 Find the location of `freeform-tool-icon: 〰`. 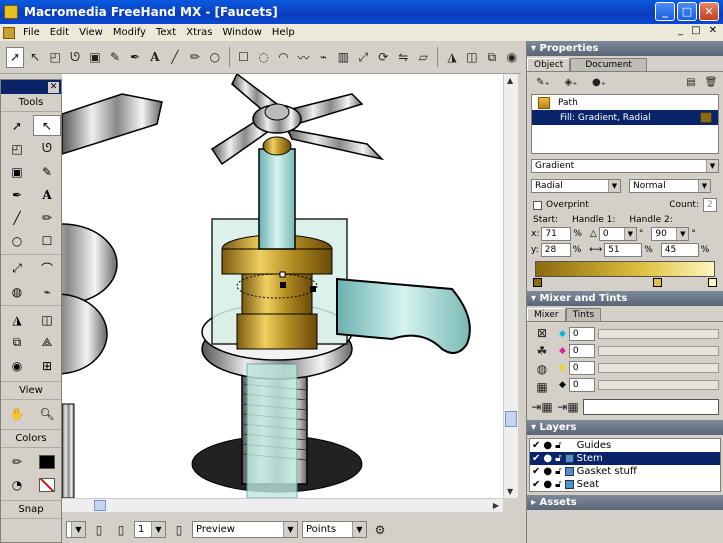

freeform-tool-icon: 〰 is located at coordinates (304, 57).